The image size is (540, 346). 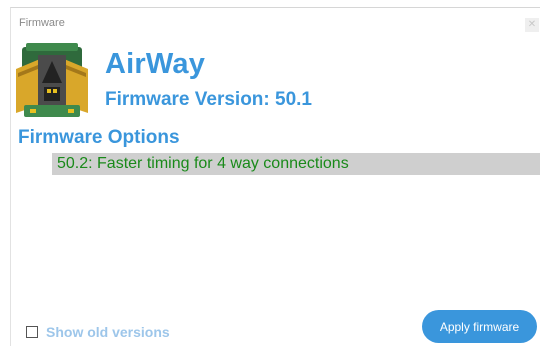 I want to click on firmware-options-heading: Firmware Options, so click(x=99, y=137).